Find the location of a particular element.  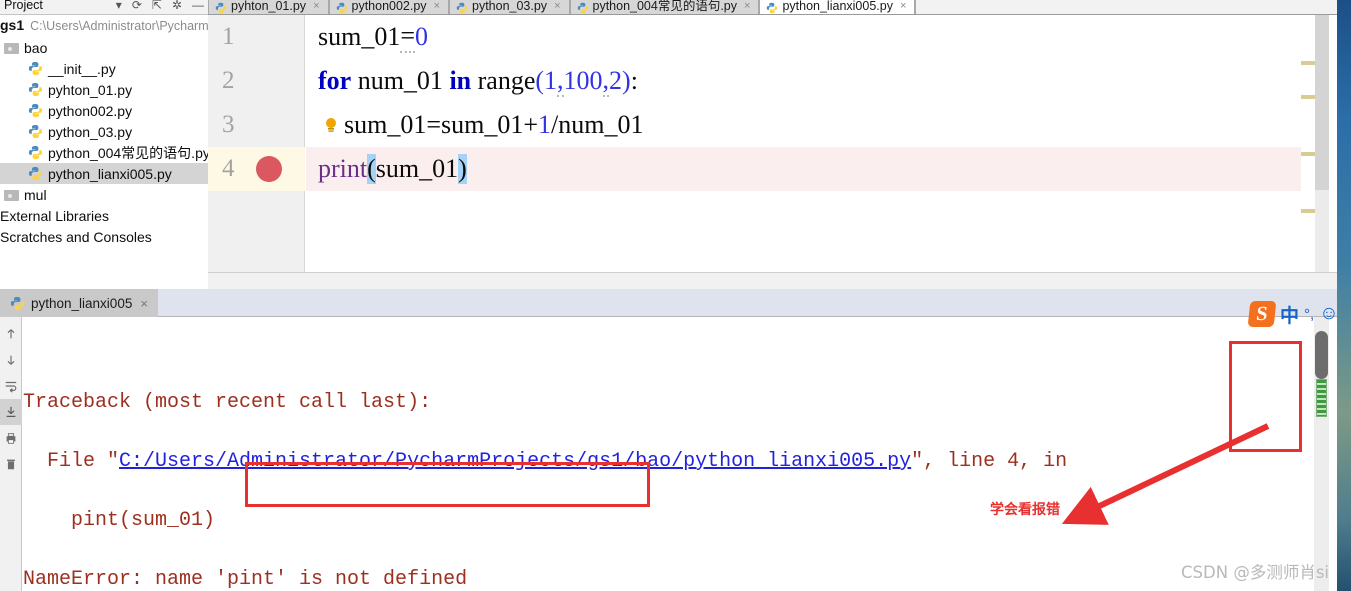

gear-icon: ✲ is located at coordinates (177, 5).